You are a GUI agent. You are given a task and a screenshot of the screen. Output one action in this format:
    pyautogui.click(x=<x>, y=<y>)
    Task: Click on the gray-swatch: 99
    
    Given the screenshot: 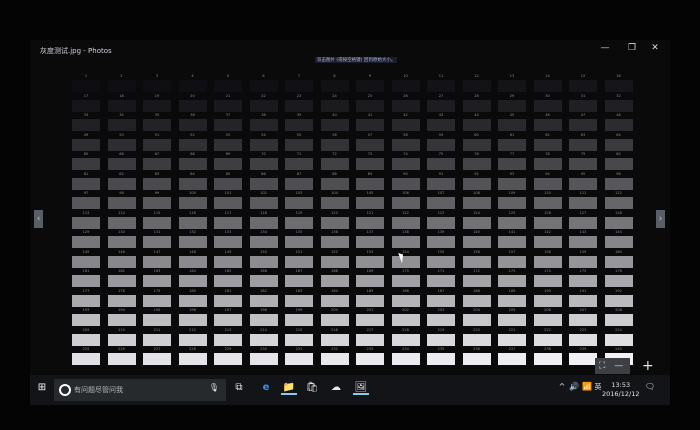 What is the action you would take?
    pyautogui.click(x=157, y=200)
    